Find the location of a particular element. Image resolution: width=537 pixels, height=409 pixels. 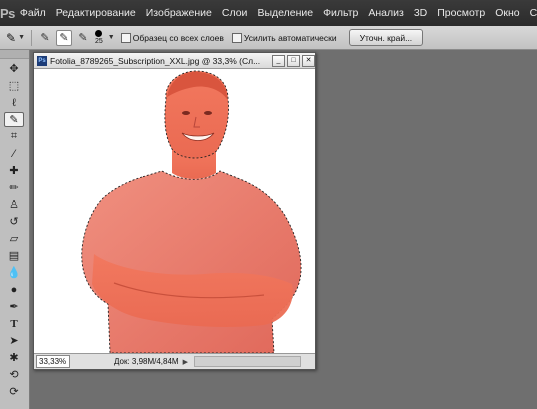

auto-enhance-label: Усилить автоматически is located at coordinates (290, 37).